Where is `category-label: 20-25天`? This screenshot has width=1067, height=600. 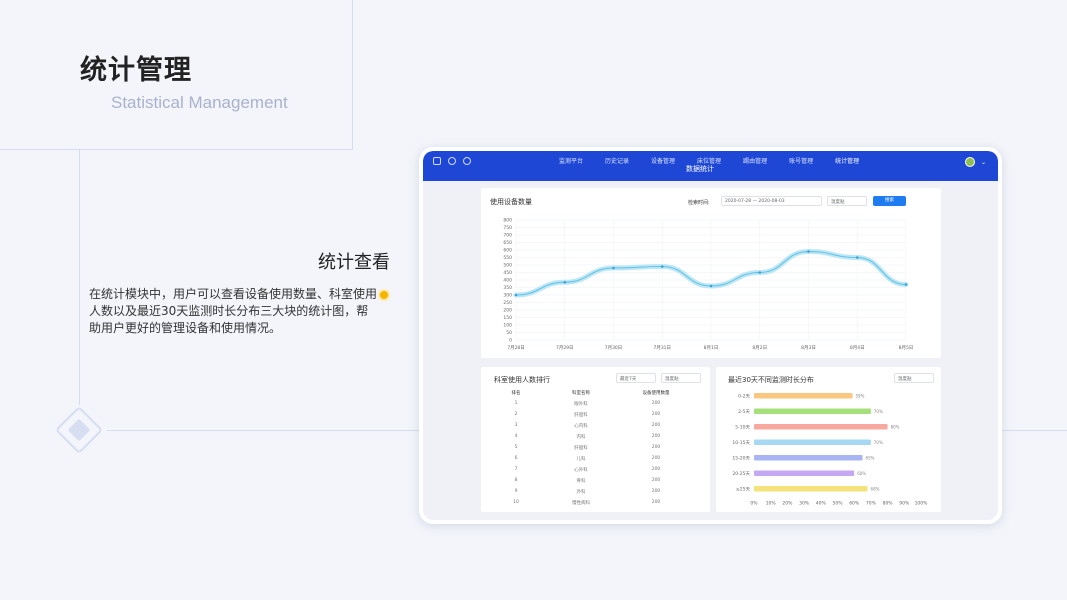 category-label: 20-25天 is located at coordinates (741, 474).